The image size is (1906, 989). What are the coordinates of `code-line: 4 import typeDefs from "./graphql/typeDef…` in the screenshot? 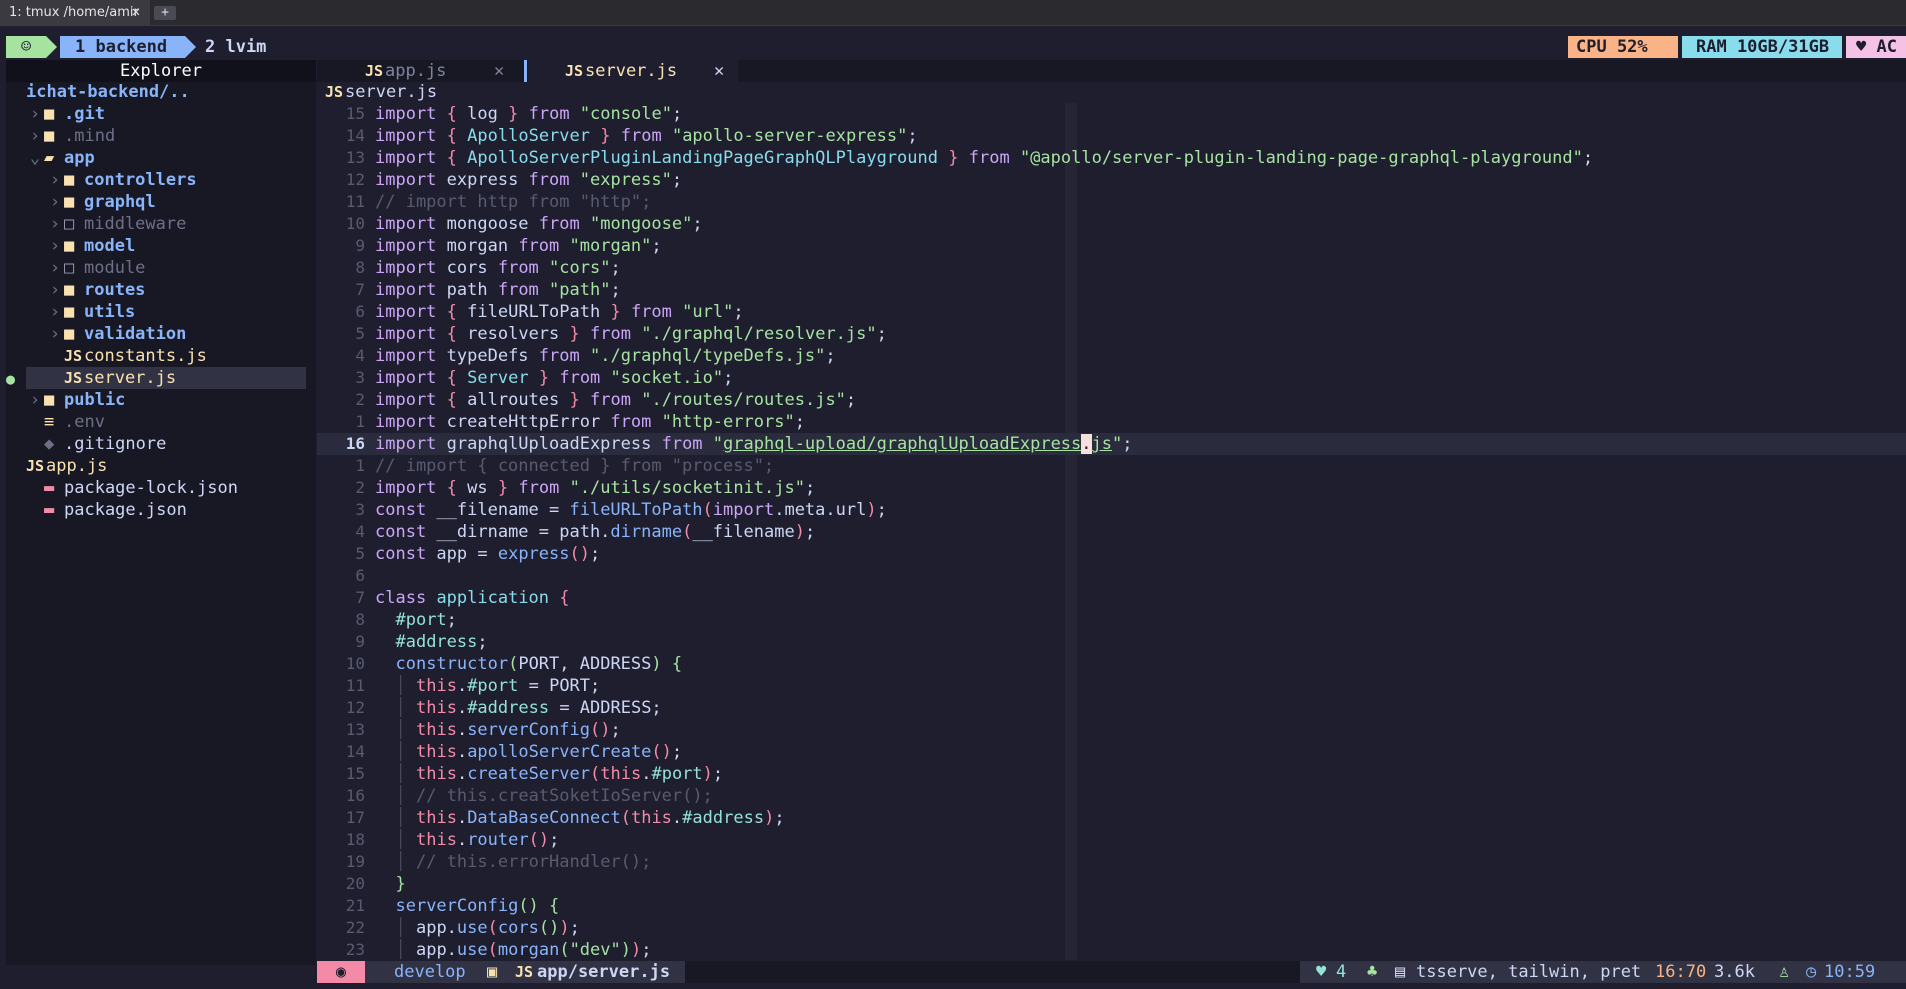 It's located at (595, 356).